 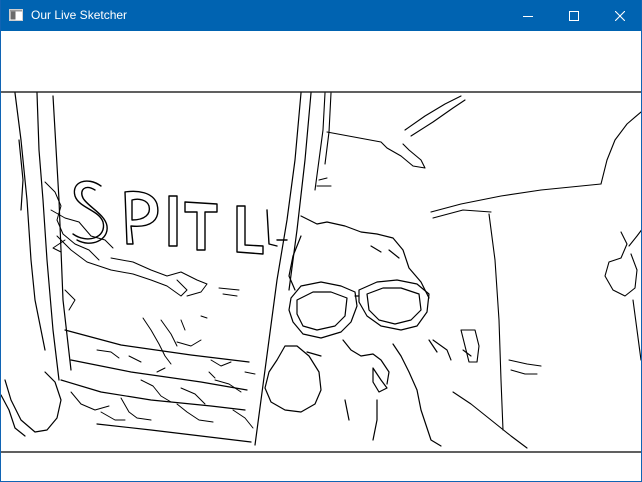 I want to click on close-icon, so click(x=620, y=15).